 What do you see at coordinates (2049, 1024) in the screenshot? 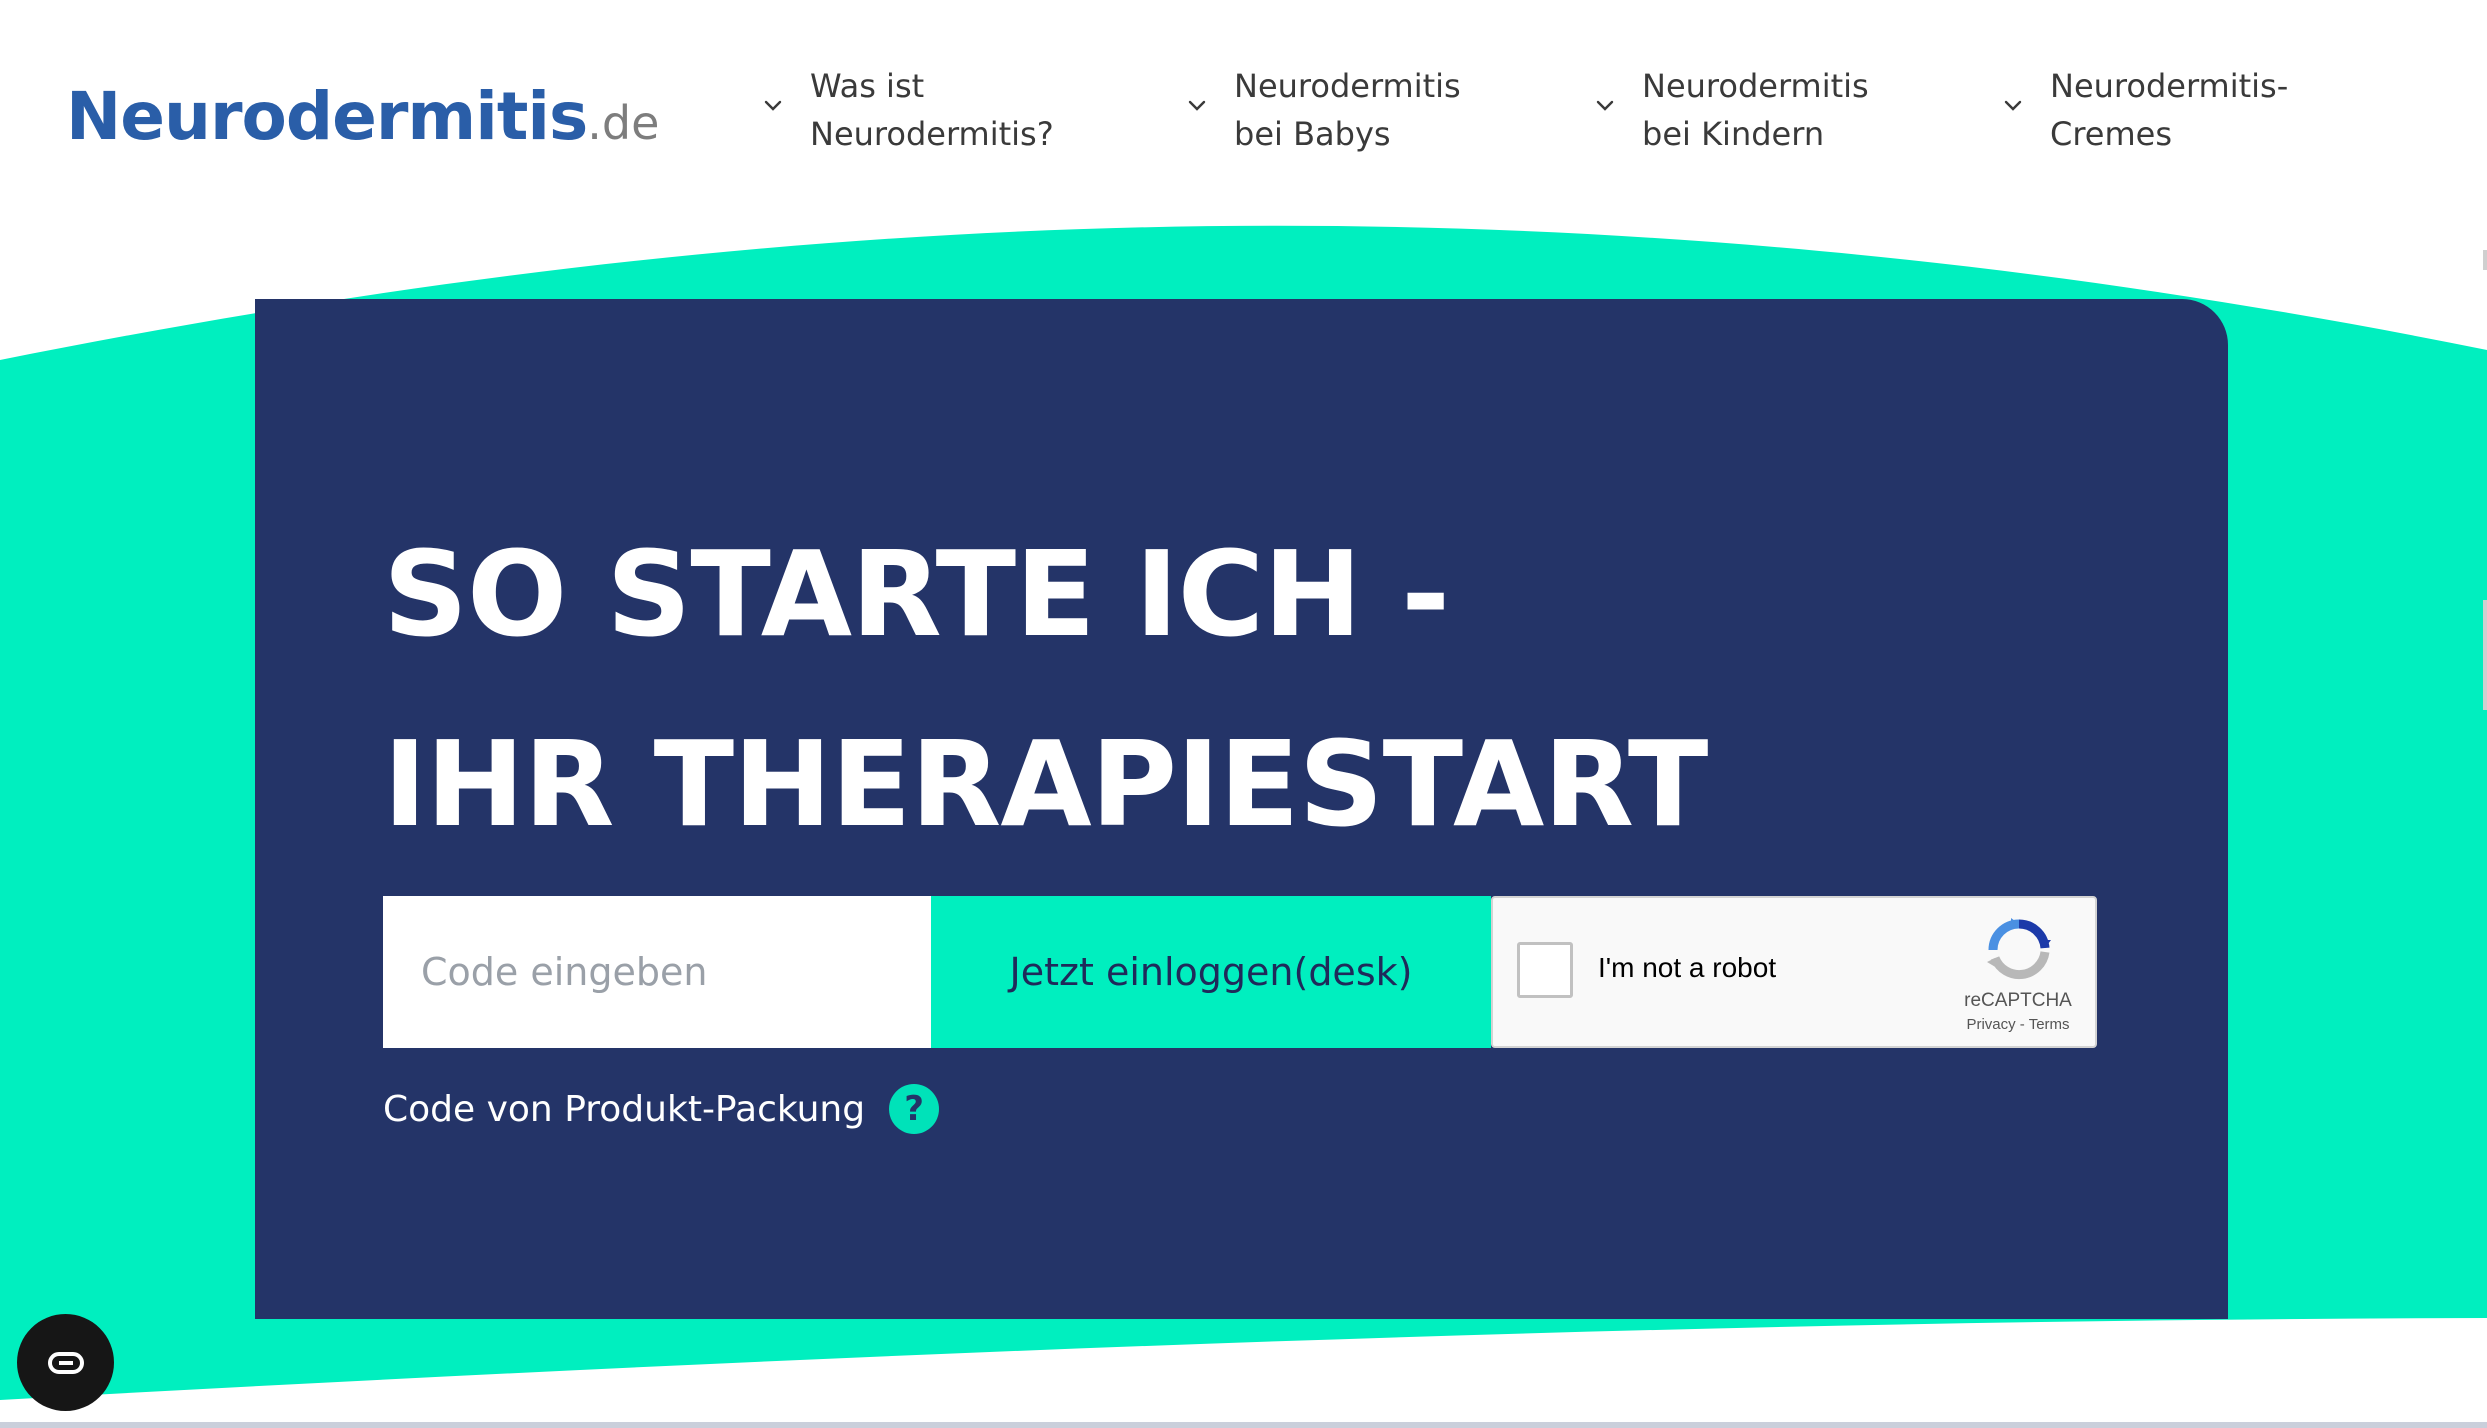
I see `recaptcha-terms-link: Terms` at bounding box center [2049, 1024].